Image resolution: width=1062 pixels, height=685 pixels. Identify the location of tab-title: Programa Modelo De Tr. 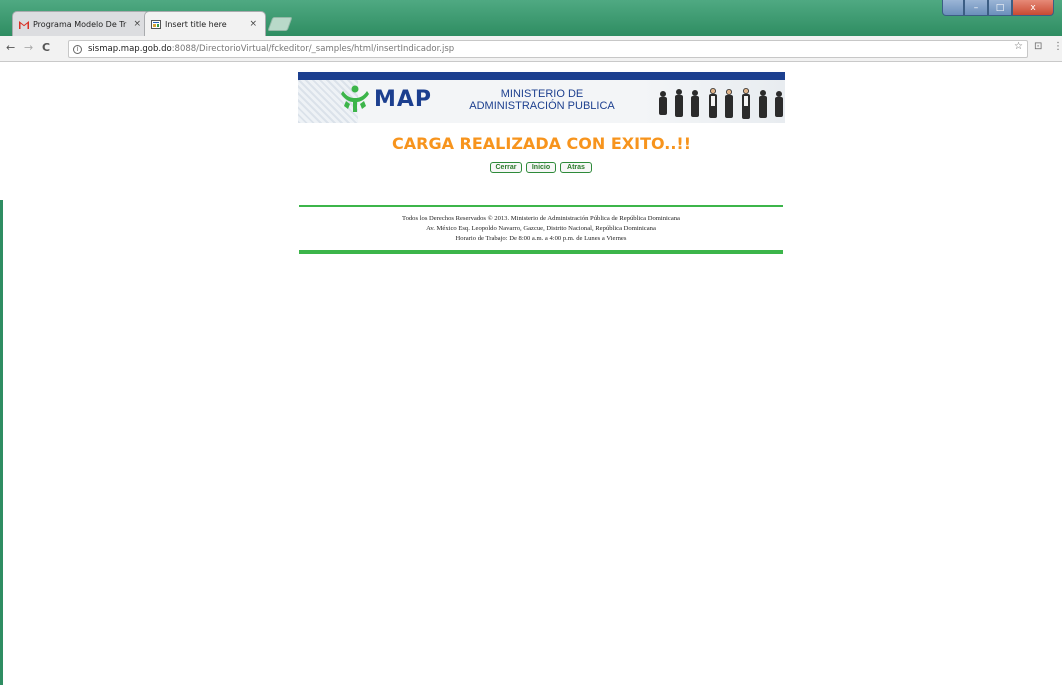
(80, 24).